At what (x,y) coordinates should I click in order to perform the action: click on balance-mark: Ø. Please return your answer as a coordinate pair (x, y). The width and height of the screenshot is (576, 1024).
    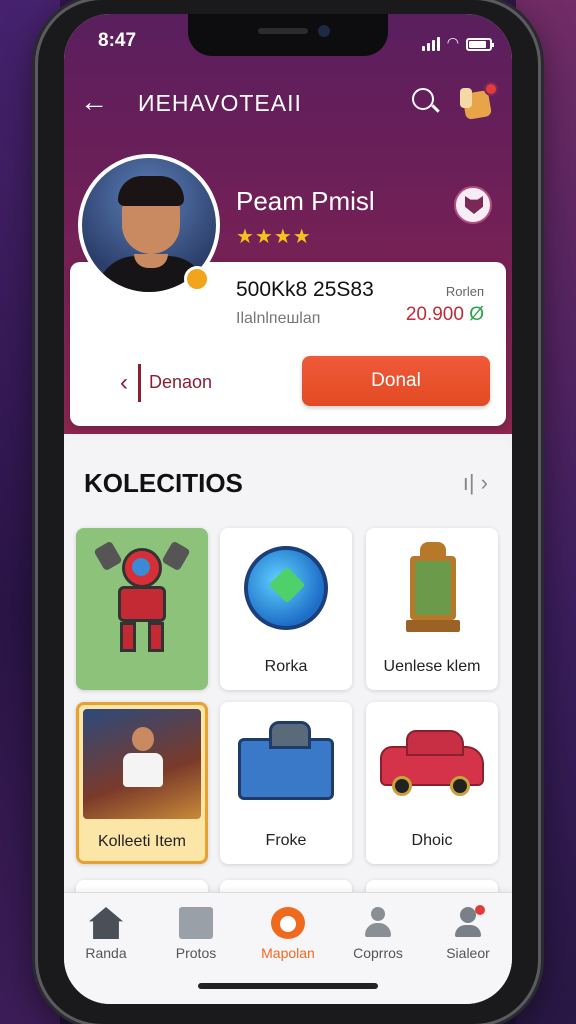
    Looking at the image, I should click on (476, 314).